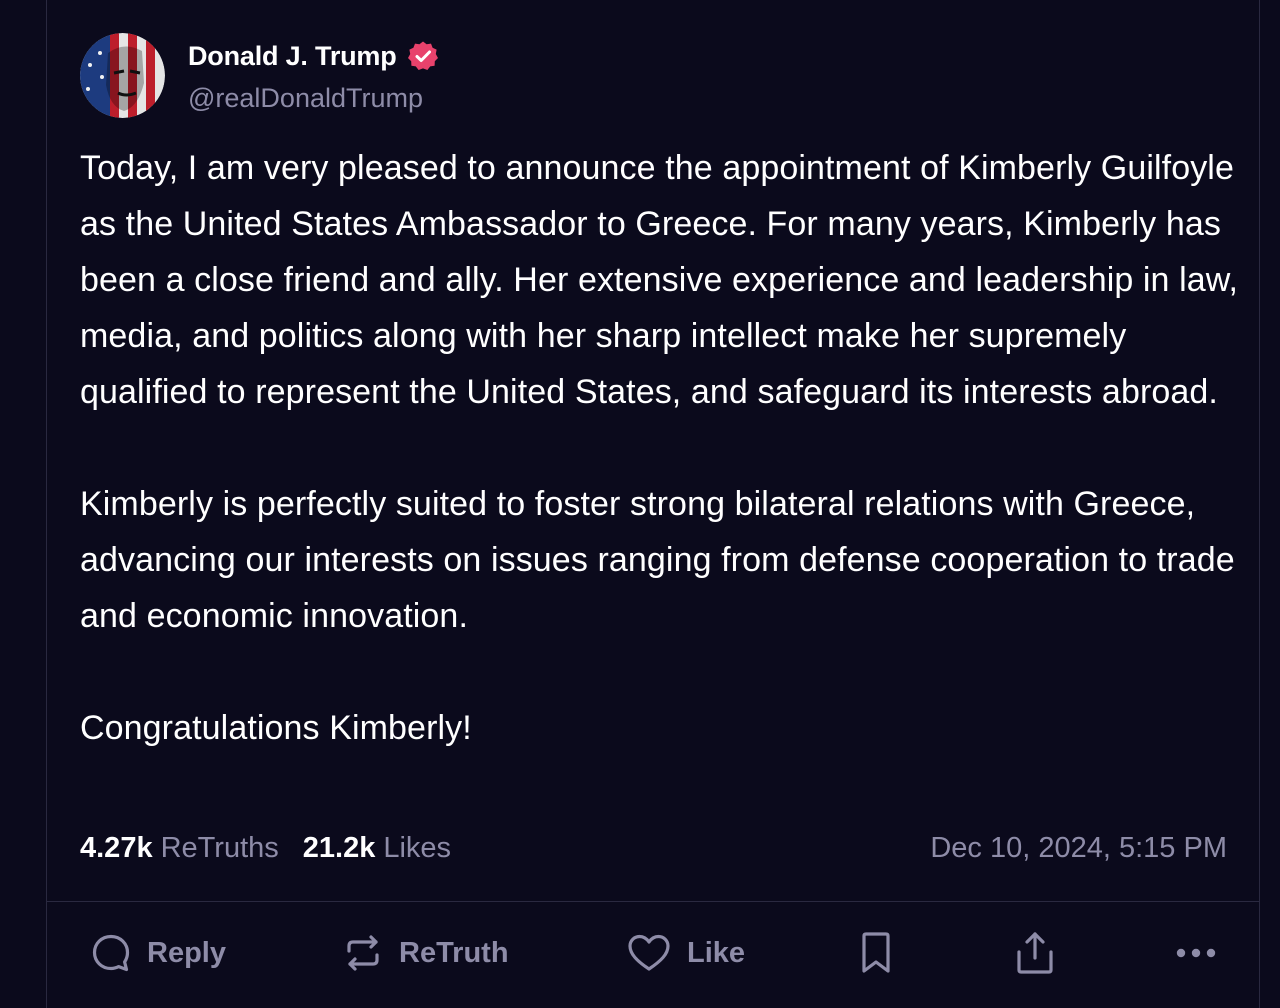  I want to click on bookmark-icon, so click(876, 953).